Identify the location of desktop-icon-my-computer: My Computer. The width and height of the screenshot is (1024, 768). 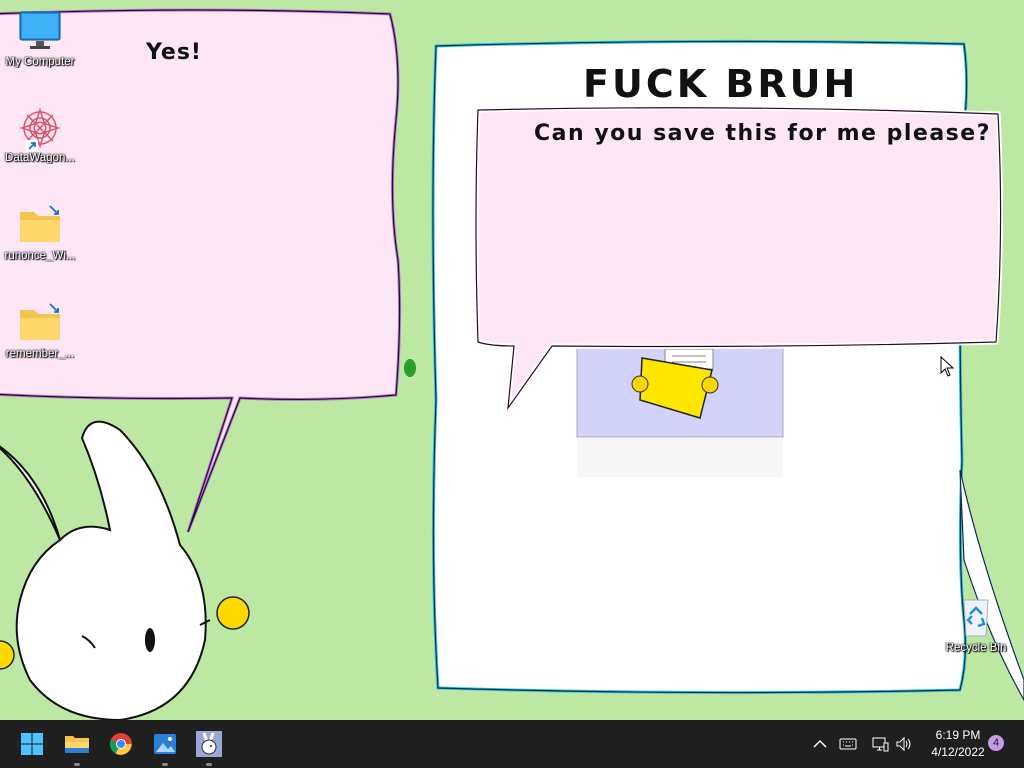
(40, 39).